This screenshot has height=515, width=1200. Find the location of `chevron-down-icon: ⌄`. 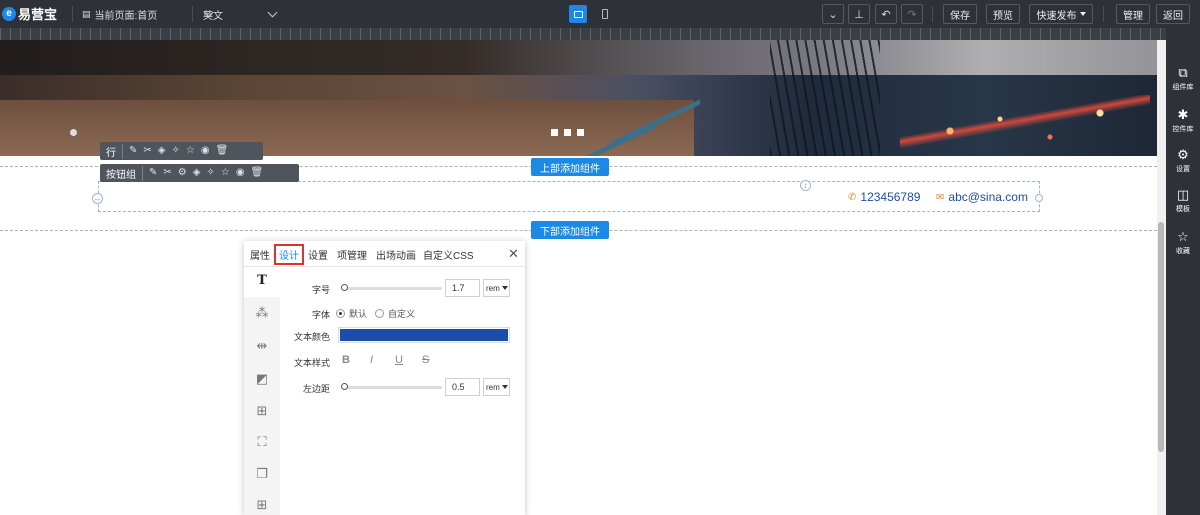

chevron-down-icon: ⌄ is located at coordinates (833, 14).